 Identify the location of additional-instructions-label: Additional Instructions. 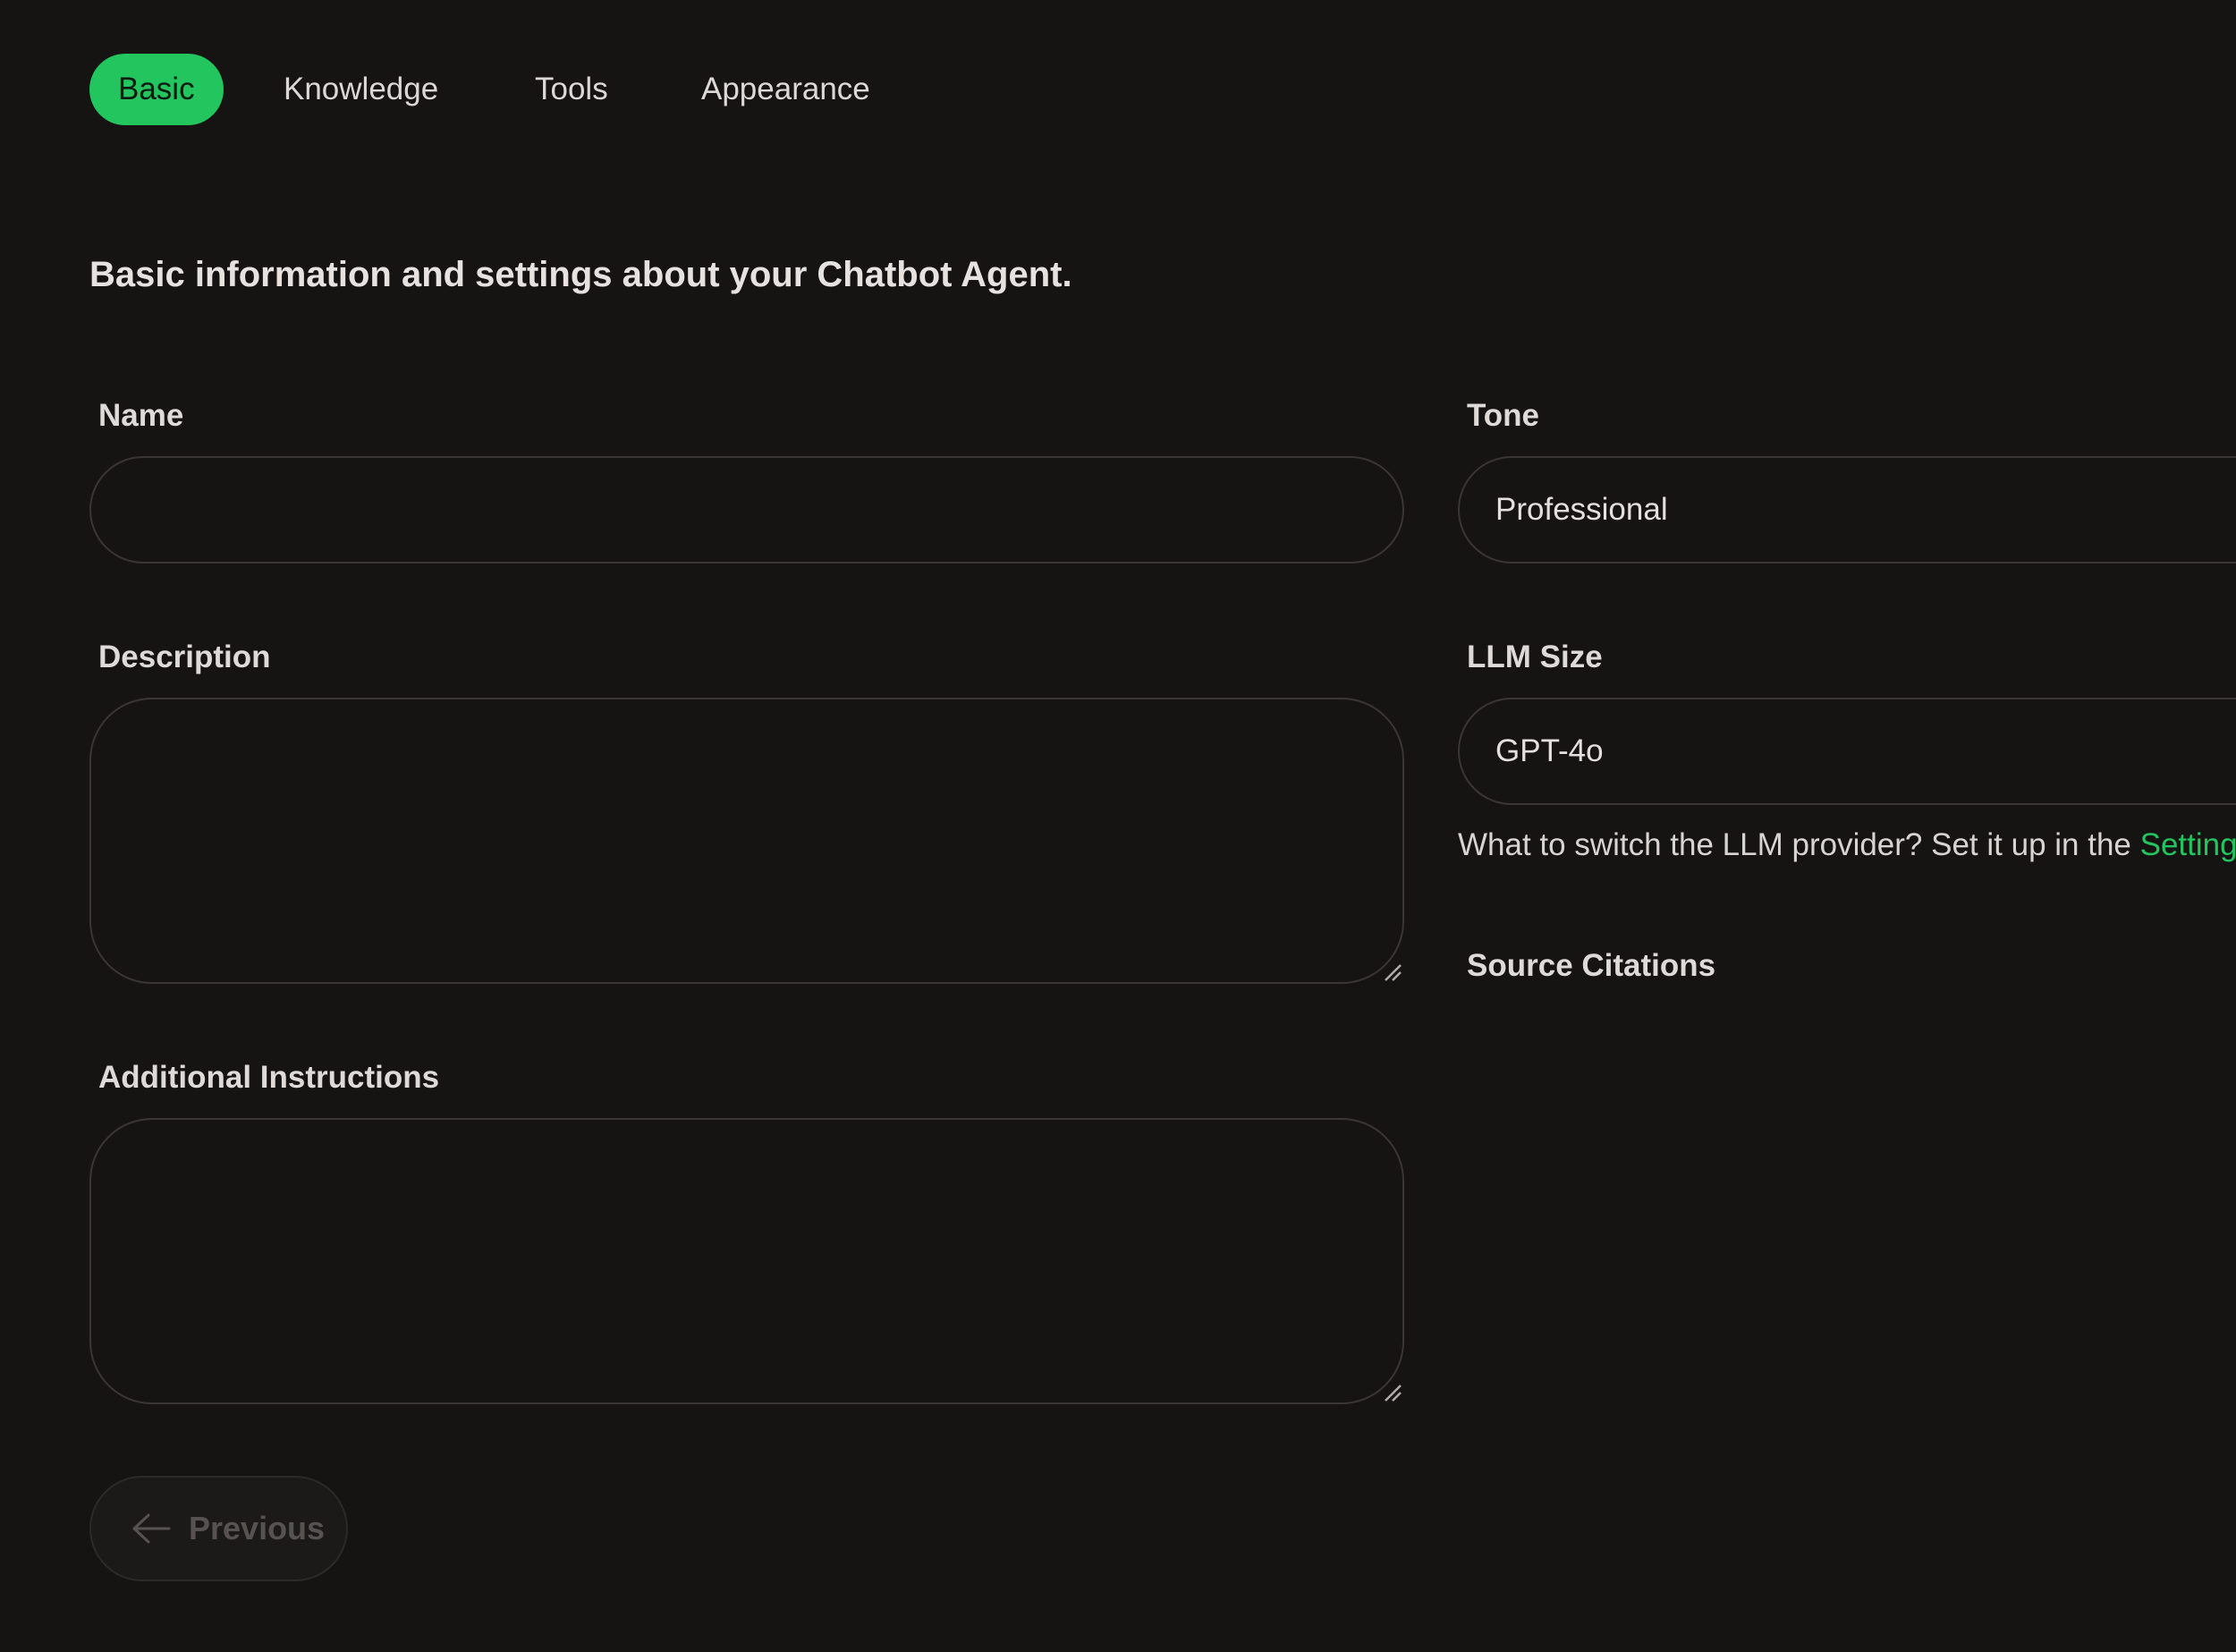
(269, 1078).